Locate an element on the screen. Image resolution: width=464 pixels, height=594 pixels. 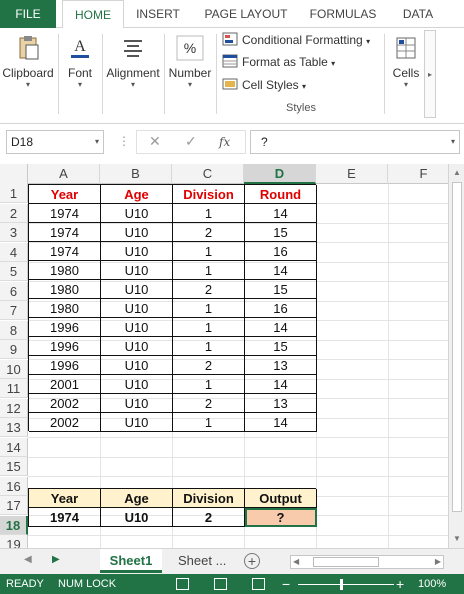
lookup-age-value: U10 is located at coordinates (137, 517).